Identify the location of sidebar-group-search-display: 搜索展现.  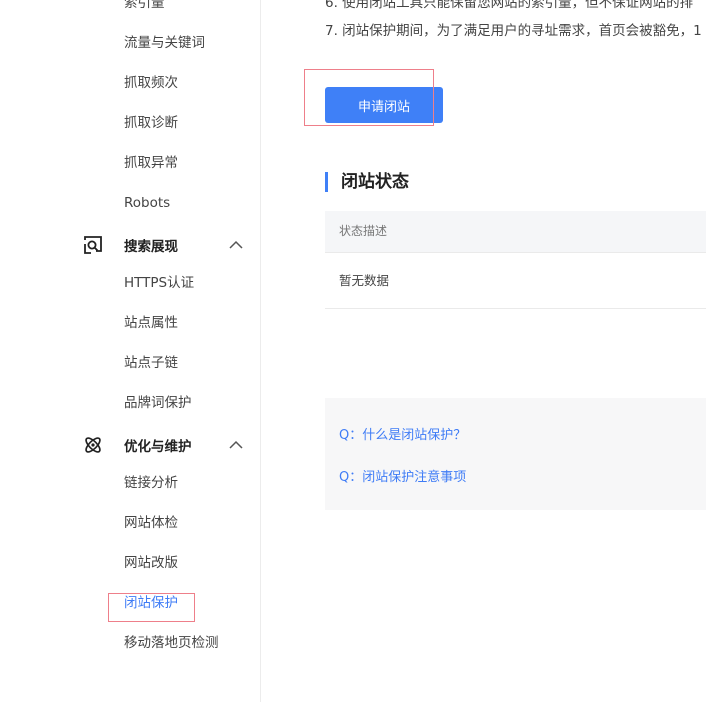
(163, 245).